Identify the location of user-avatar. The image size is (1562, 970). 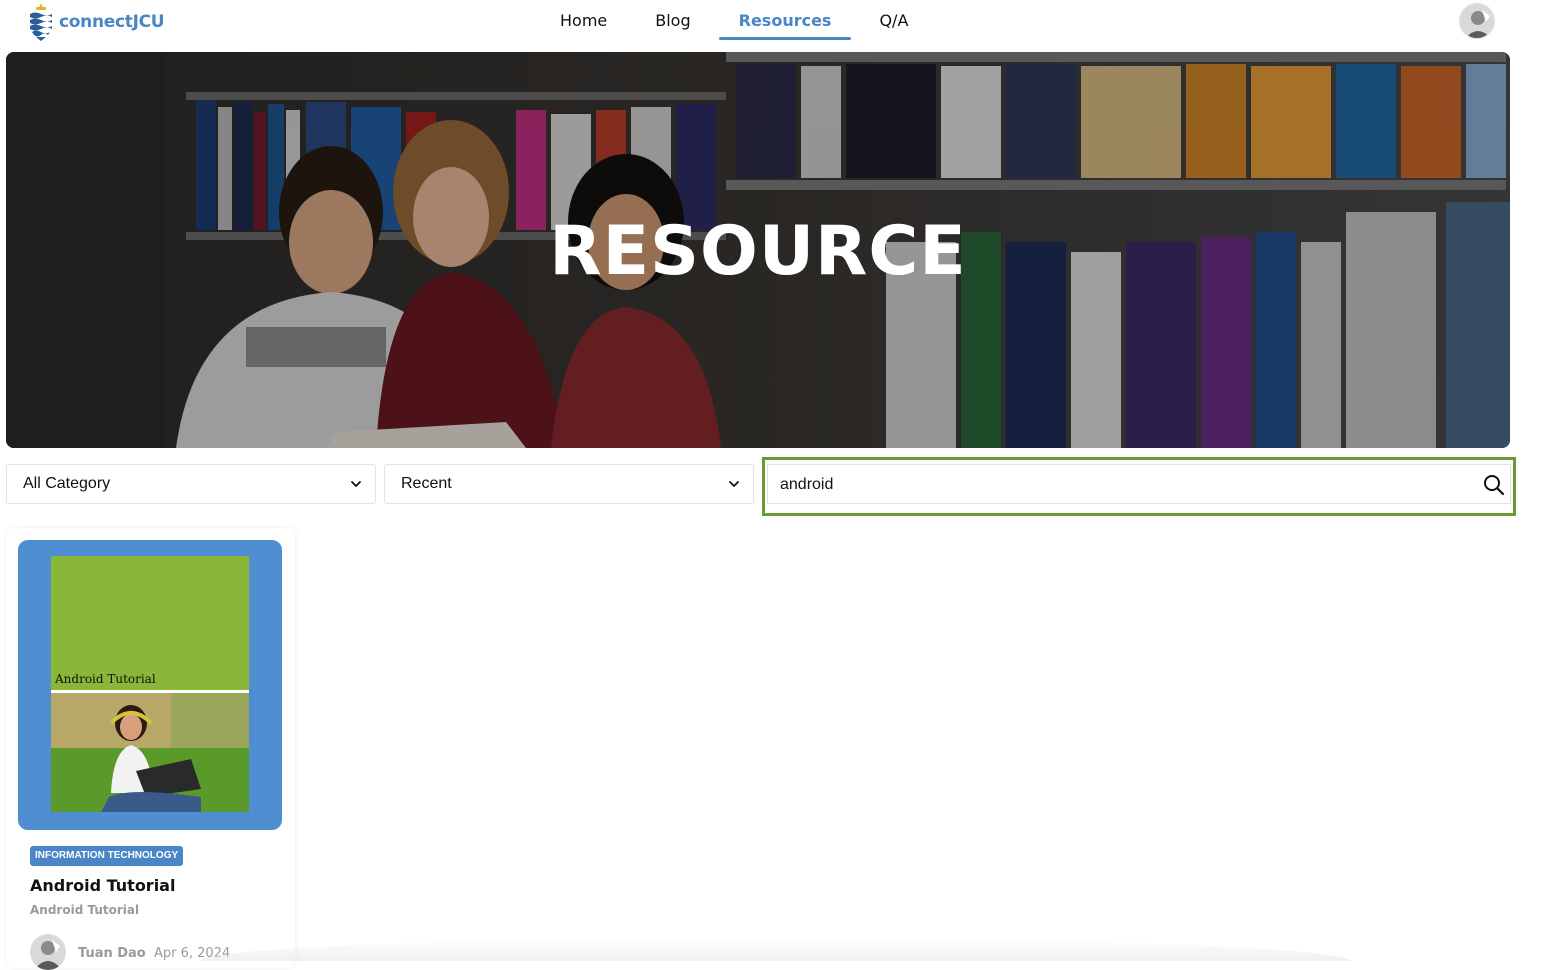
(1477, 21).